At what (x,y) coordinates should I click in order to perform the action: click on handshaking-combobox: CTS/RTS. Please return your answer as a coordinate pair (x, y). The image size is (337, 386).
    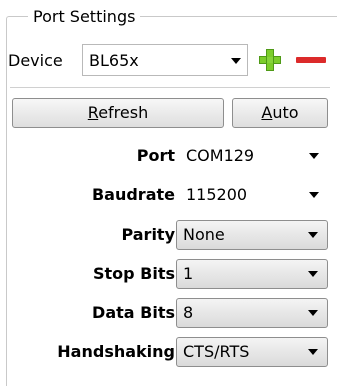
    Looking at the image, I should click on (252, 352).